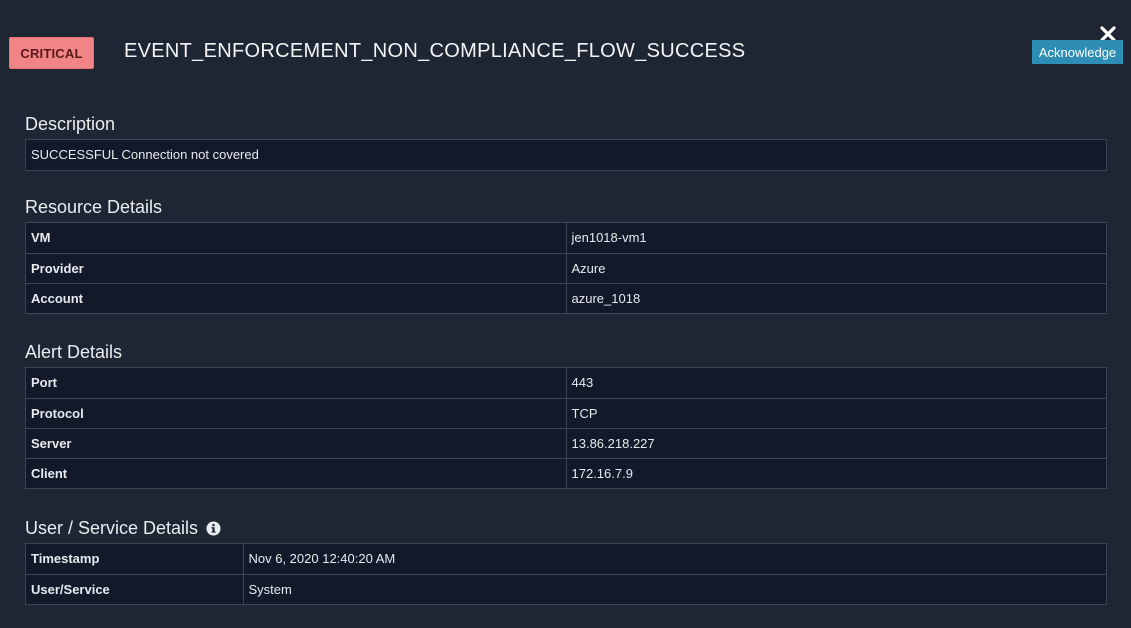 This screenshot has height=628, width=1131. Describe the element at coordinates (51, 53) in the screenshot. I see `severity-badge: CRITICAL` at that location.